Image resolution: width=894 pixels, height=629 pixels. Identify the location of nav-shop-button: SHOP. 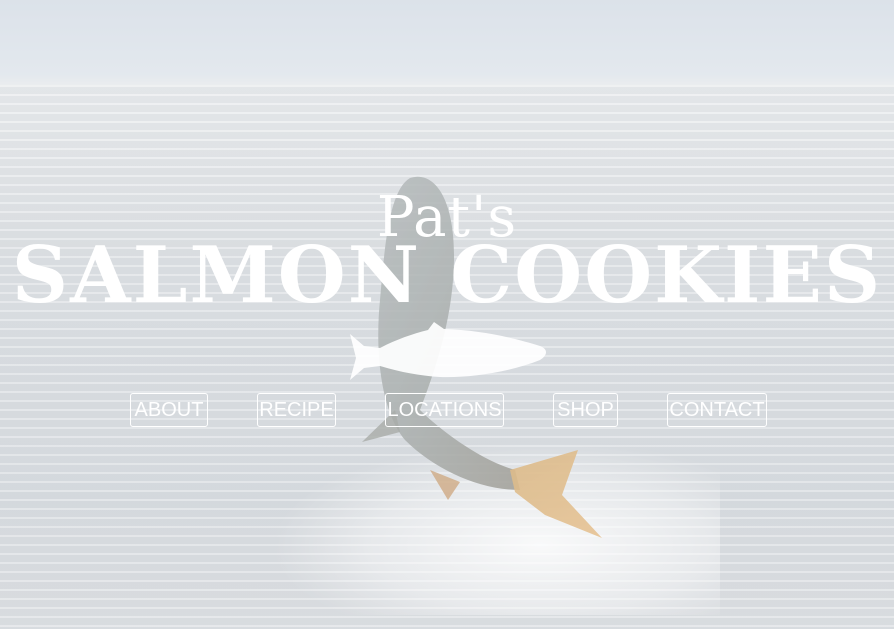
(585, 410).